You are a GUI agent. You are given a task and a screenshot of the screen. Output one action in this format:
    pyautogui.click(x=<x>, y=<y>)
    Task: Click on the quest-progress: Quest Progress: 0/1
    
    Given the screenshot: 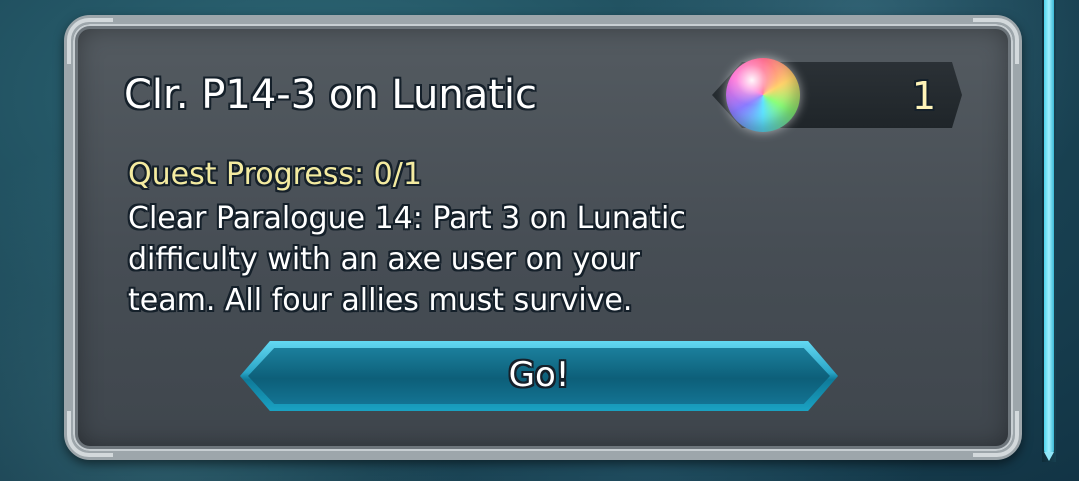 What is the action you would take?
    pyautogui.click(x=275, y=174)
    